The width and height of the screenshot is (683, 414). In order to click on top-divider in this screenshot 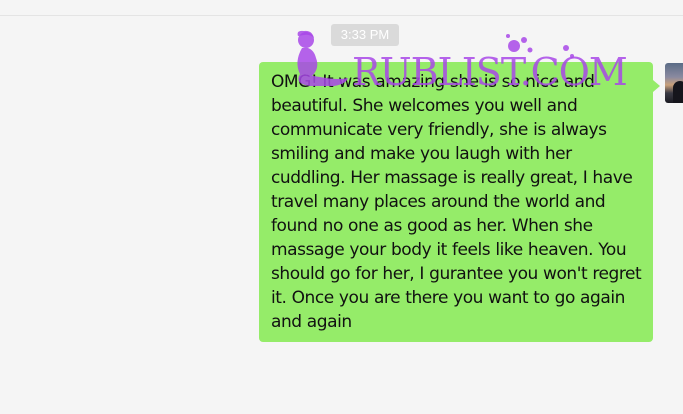, I will do `click(341, 15)`.